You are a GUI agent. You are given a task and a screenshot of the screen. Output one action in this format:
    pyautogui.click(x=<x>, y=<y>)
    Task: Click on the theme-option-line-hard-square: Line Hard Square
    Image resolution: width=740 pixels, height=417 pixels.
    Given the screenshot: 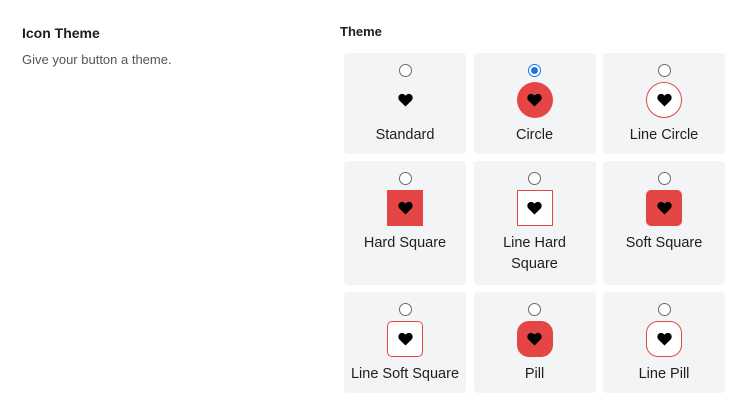 What is the action you would take?
    pyautogui.click(x=534, y=223)
    